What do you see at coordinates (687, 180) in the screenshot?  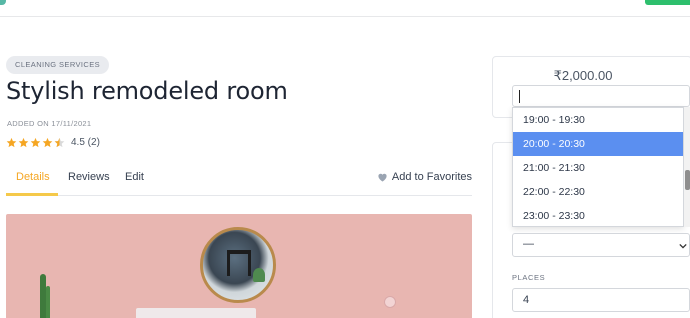 I see `dropdown-scroll-thumb` at bounding box center [687, 180].